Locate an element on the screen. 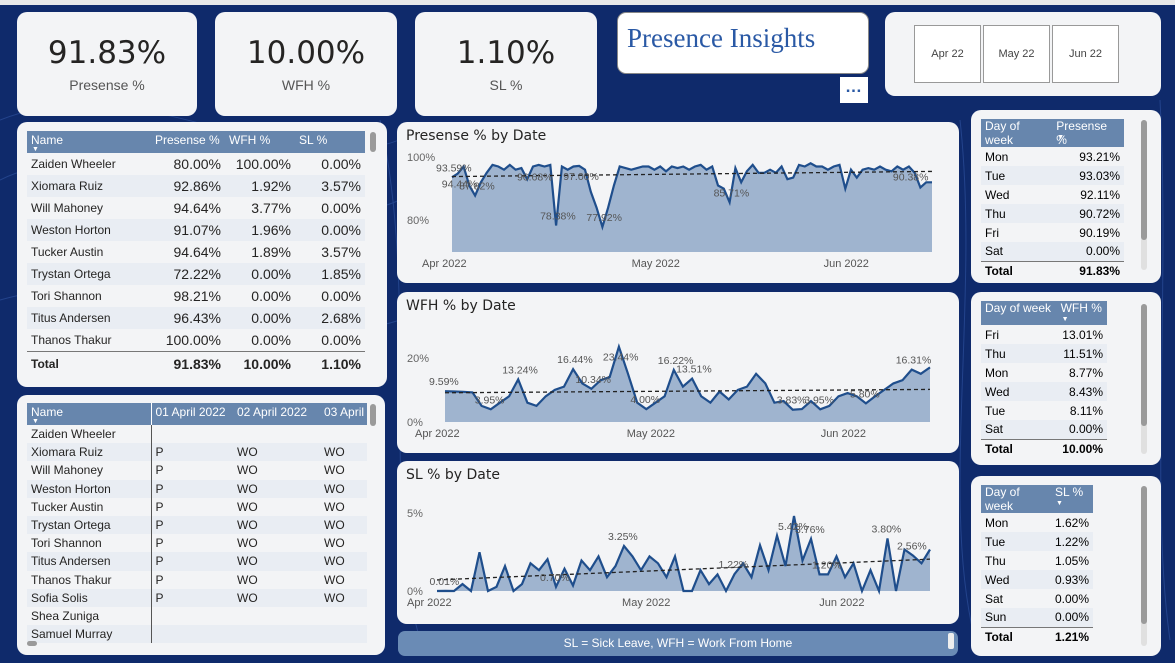 The height and width of the screenshot is (663, 1175). table-row: Xiomara Ruiz P WO WO is located at coordinates (197, 452).